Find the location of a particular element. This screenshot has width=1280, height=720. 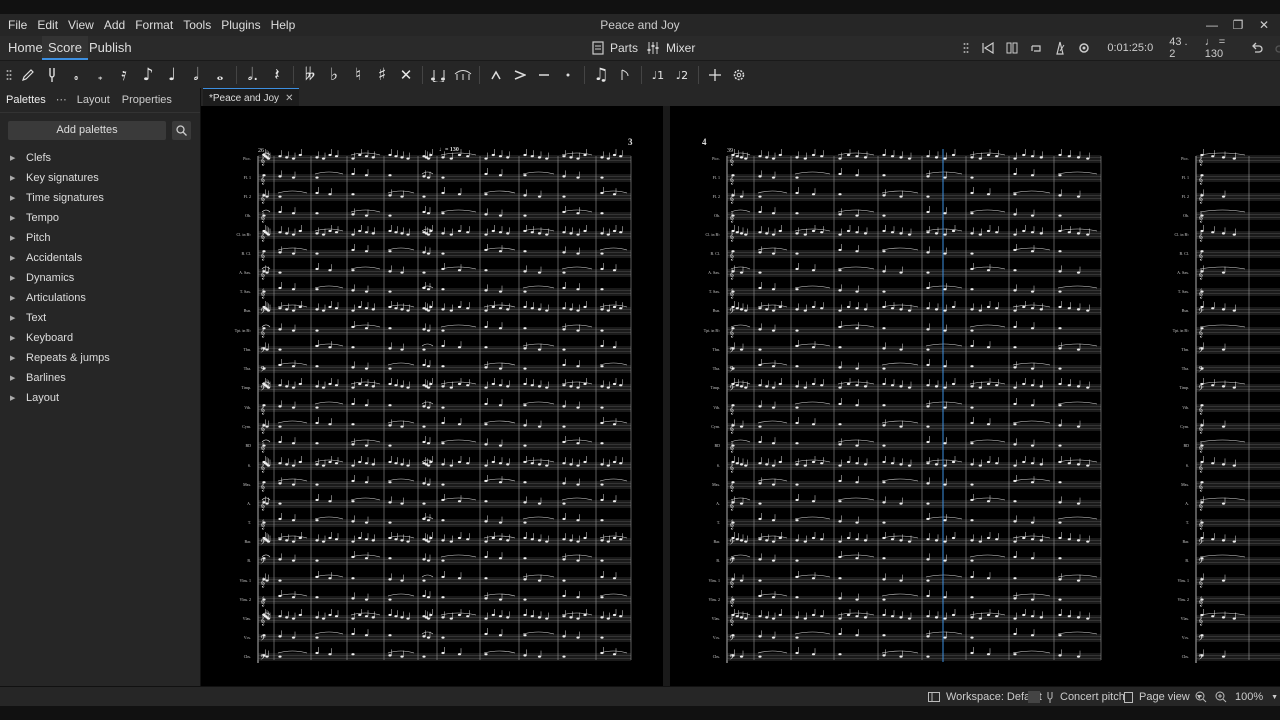

natural-icon: ♮ is located at coordinates (358, 75).